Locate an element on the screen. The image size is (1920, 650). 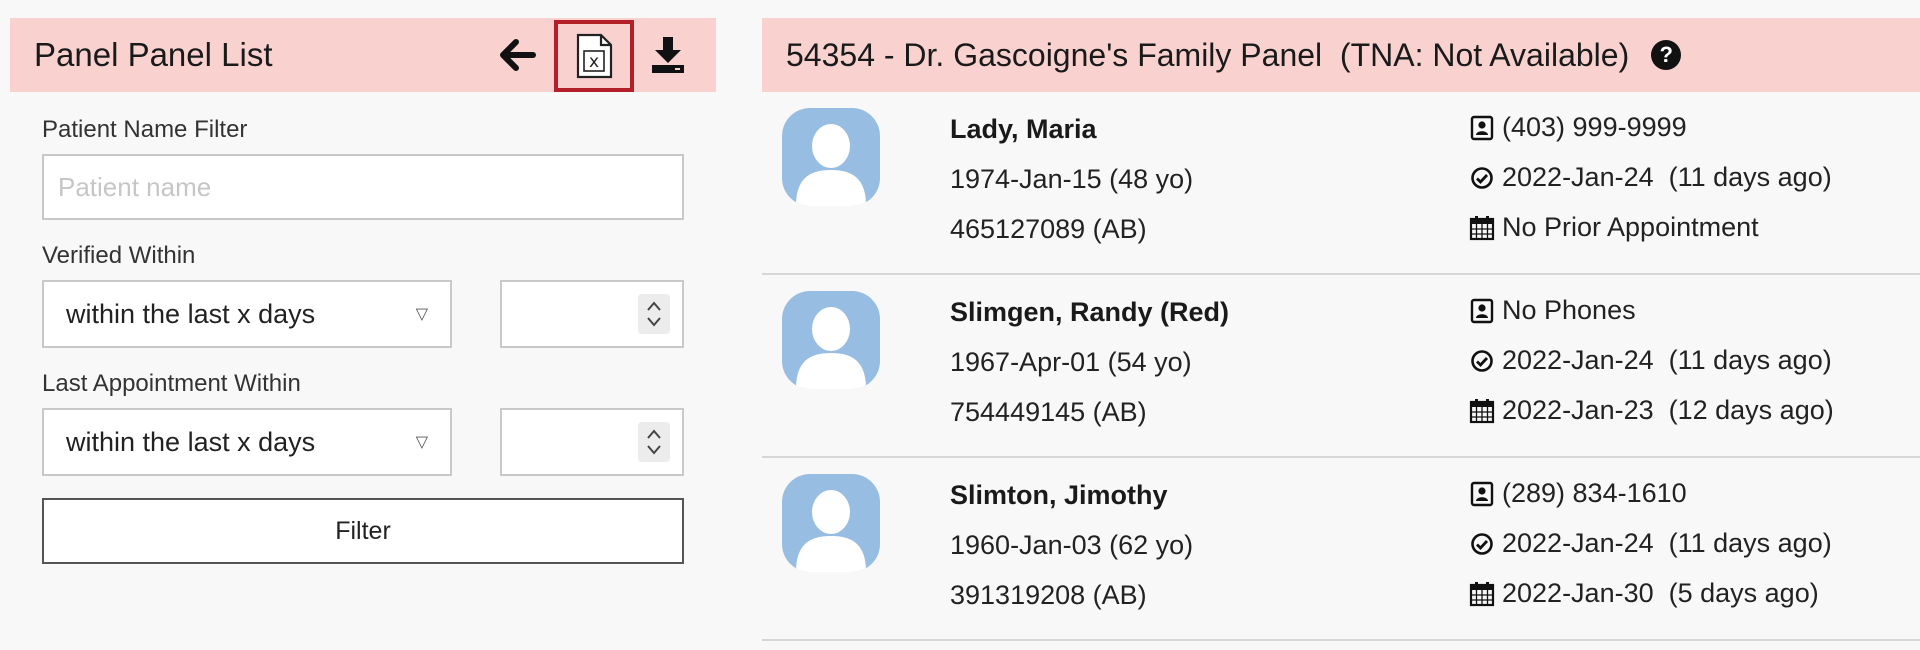
panel-list-title: Panel Panel List is located at coordinates (153, 54).